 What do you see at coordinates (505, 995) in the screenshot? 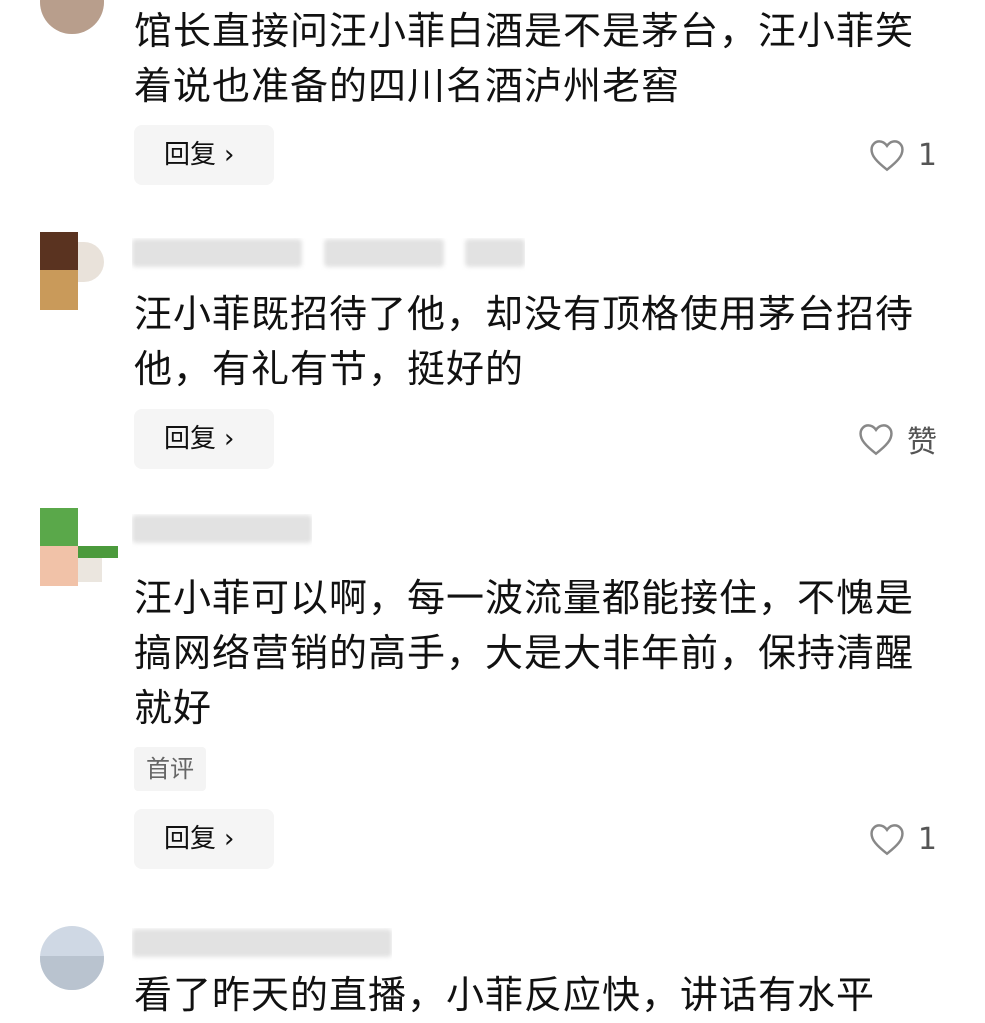
I see `comment-body: 看了昨天的直播，小菲反应快，讲话有水平` at bounding box center [505, 995].